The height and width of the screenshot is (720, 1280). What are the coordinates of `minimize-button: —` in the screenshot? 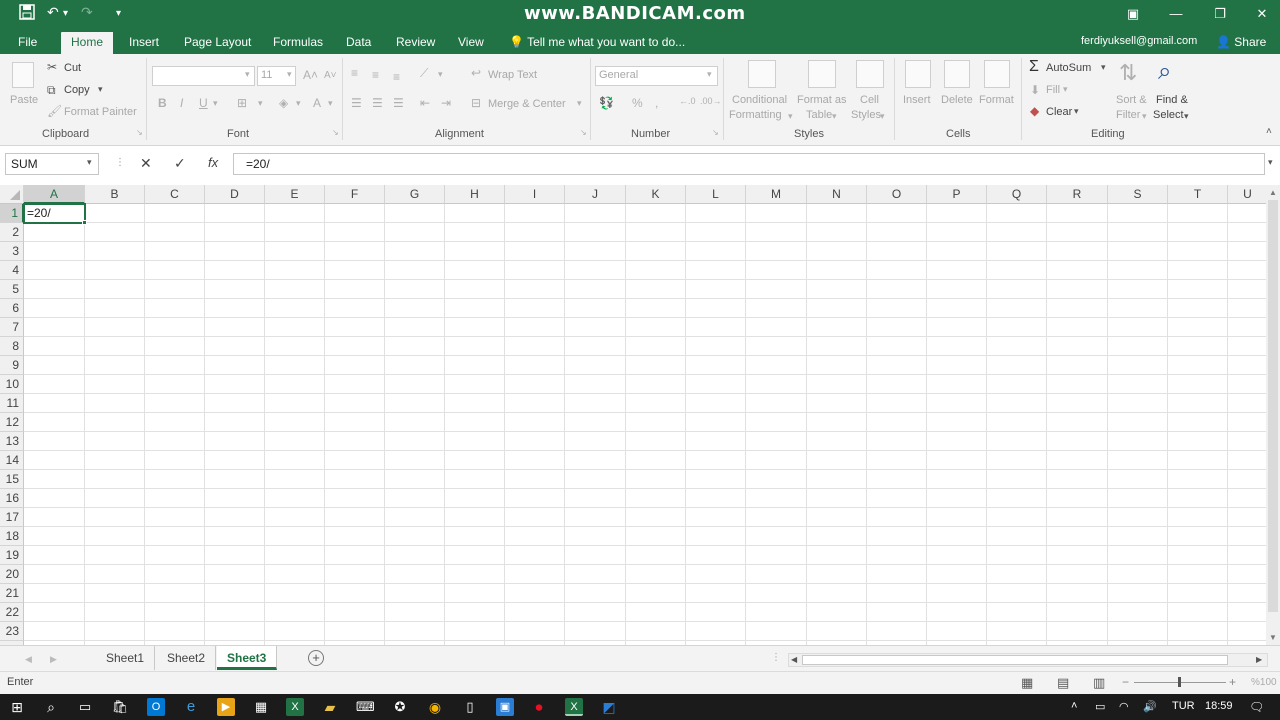 It's located at (1176, 14).